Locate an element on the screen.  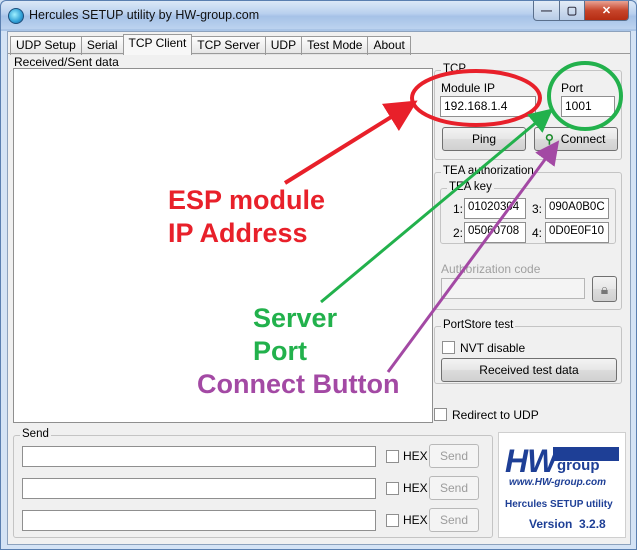
send-group-title: Send is located at coordinates (35, 434).